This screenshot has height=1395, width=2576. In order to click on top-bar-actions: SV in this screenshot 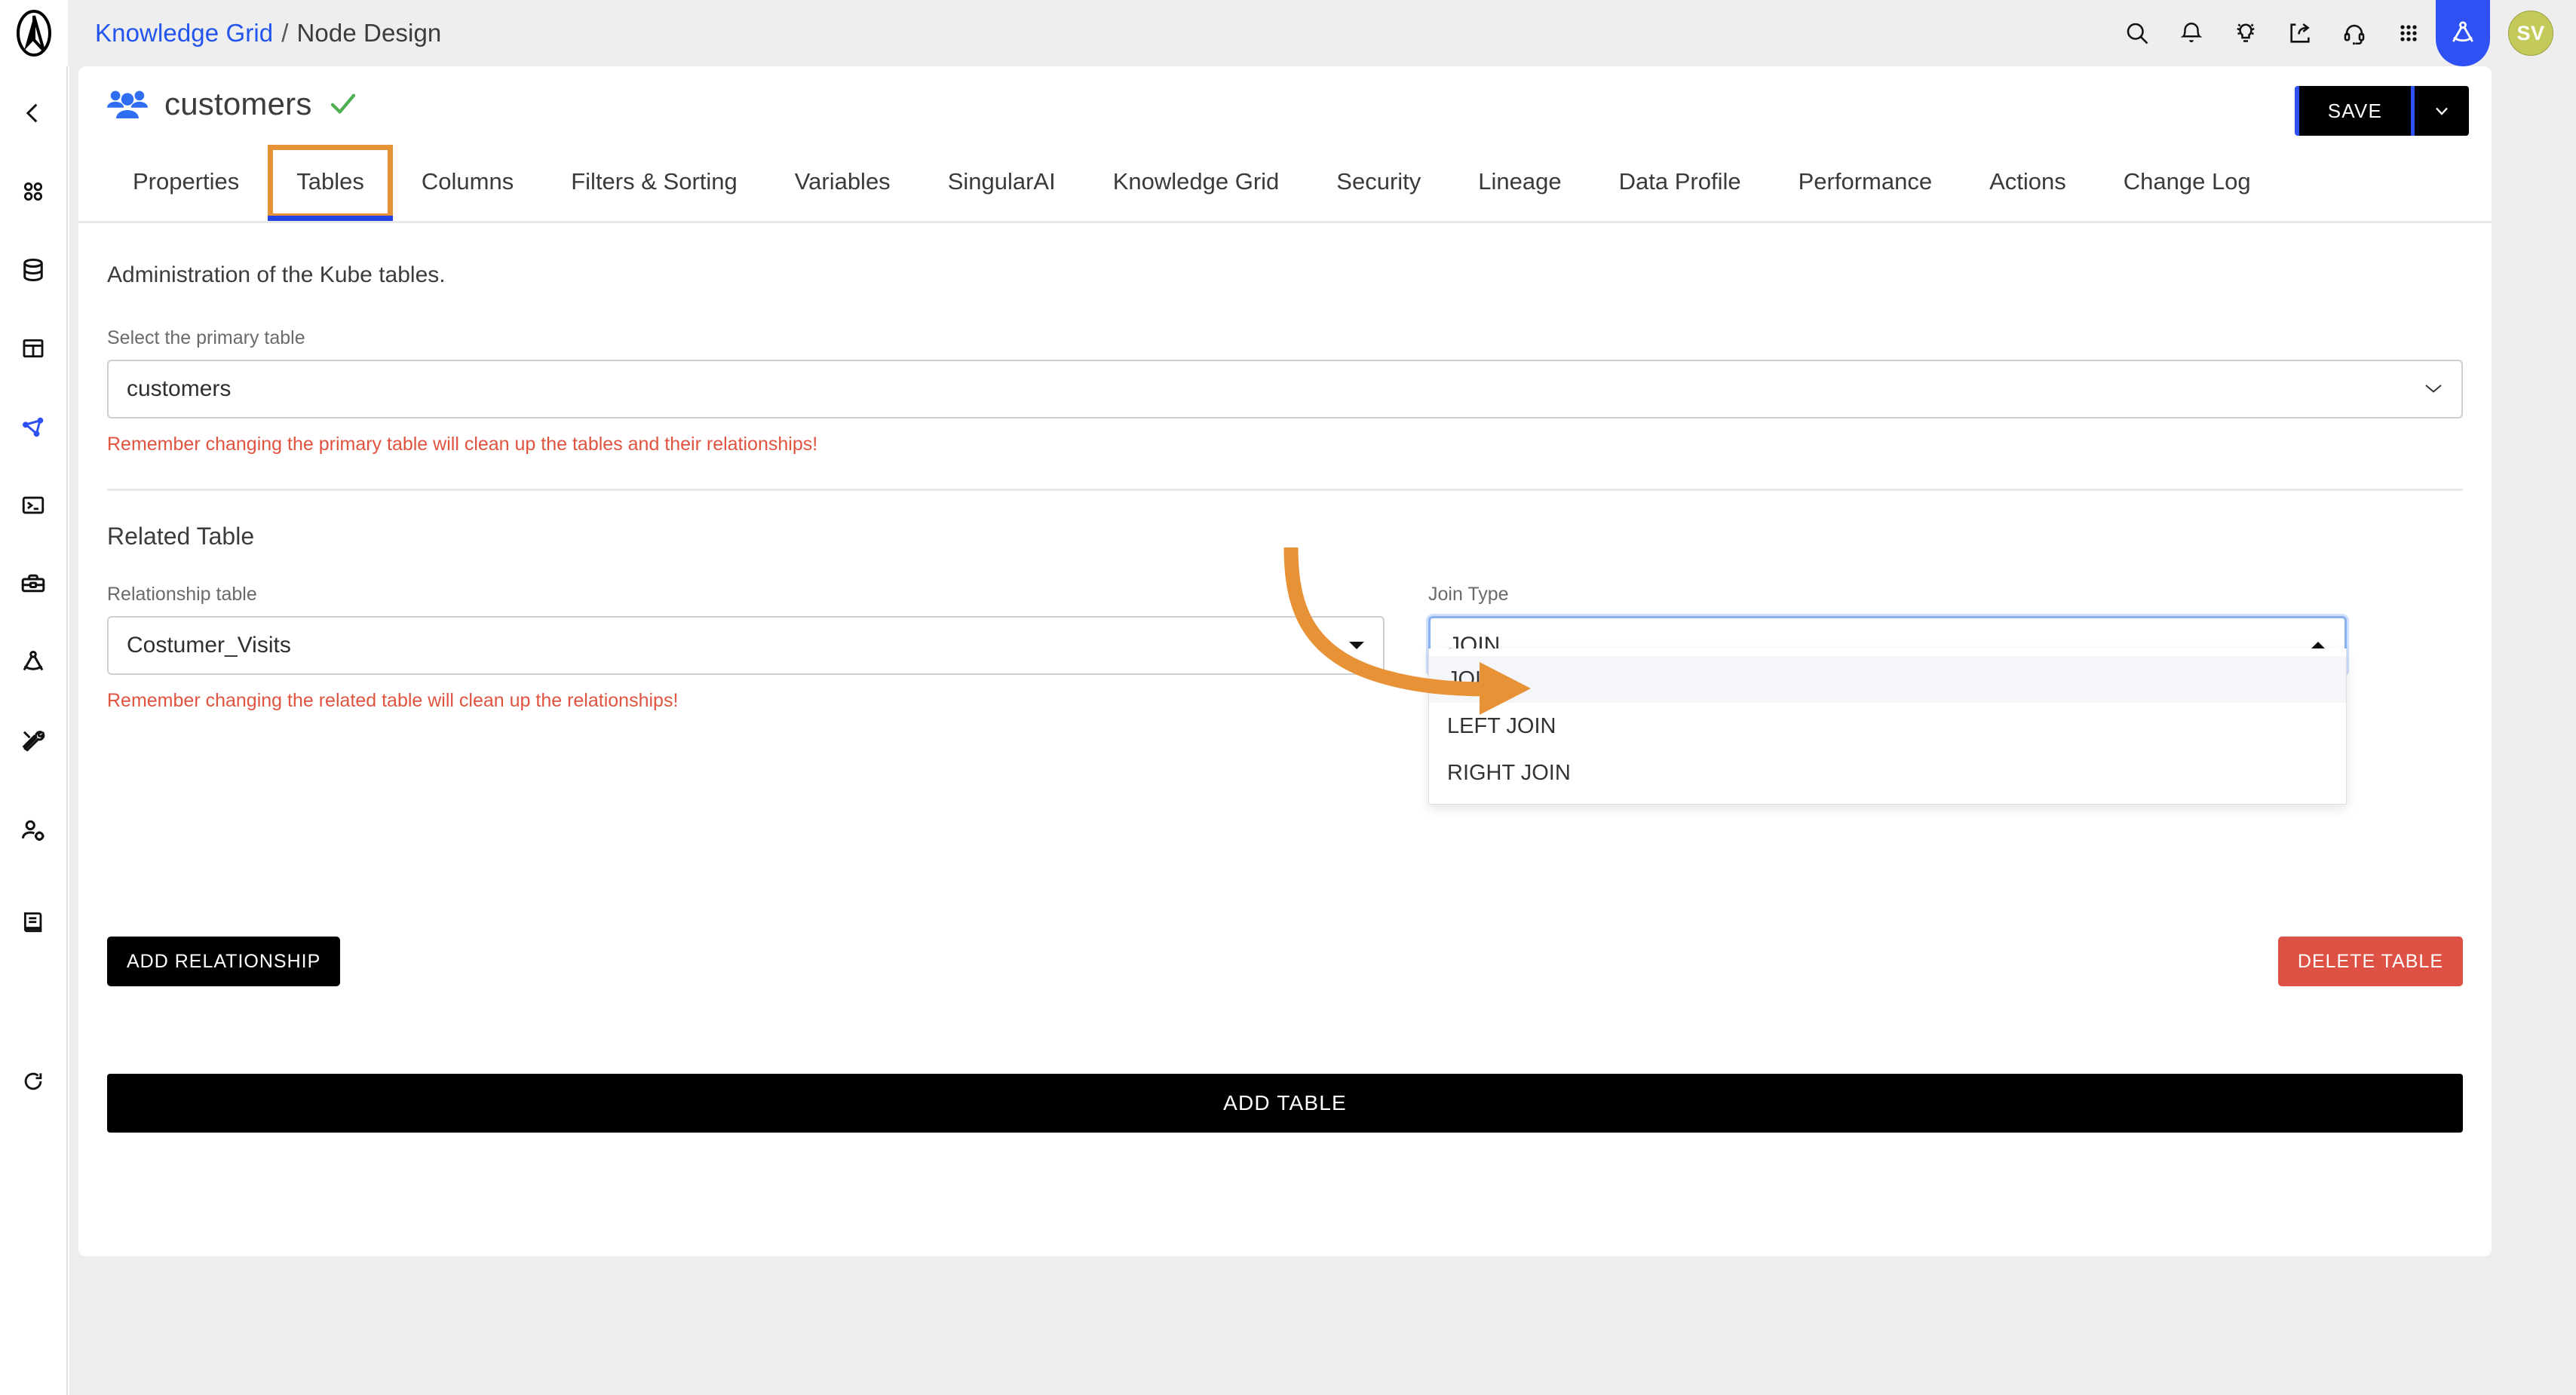, I will do `click(2343, 33)`.